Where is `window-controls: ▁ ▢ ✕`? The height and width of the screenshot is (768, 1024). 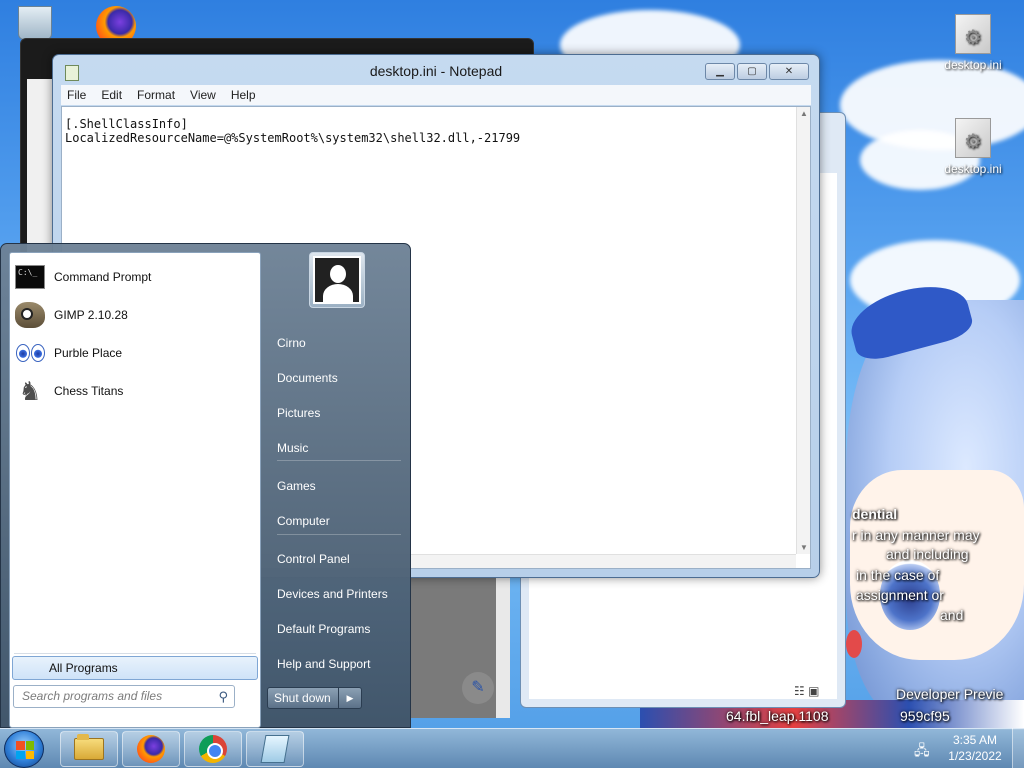
window-controls: ▁ ▢ ✕ is located at coordinates (756, 71).